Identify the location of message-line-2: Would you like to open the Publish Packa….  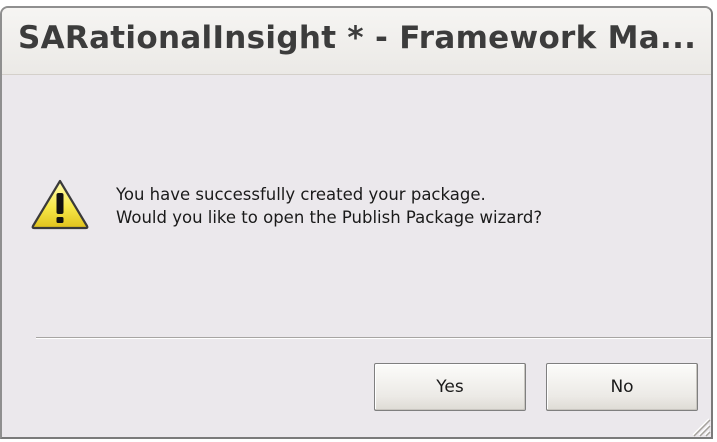
(329, 217).